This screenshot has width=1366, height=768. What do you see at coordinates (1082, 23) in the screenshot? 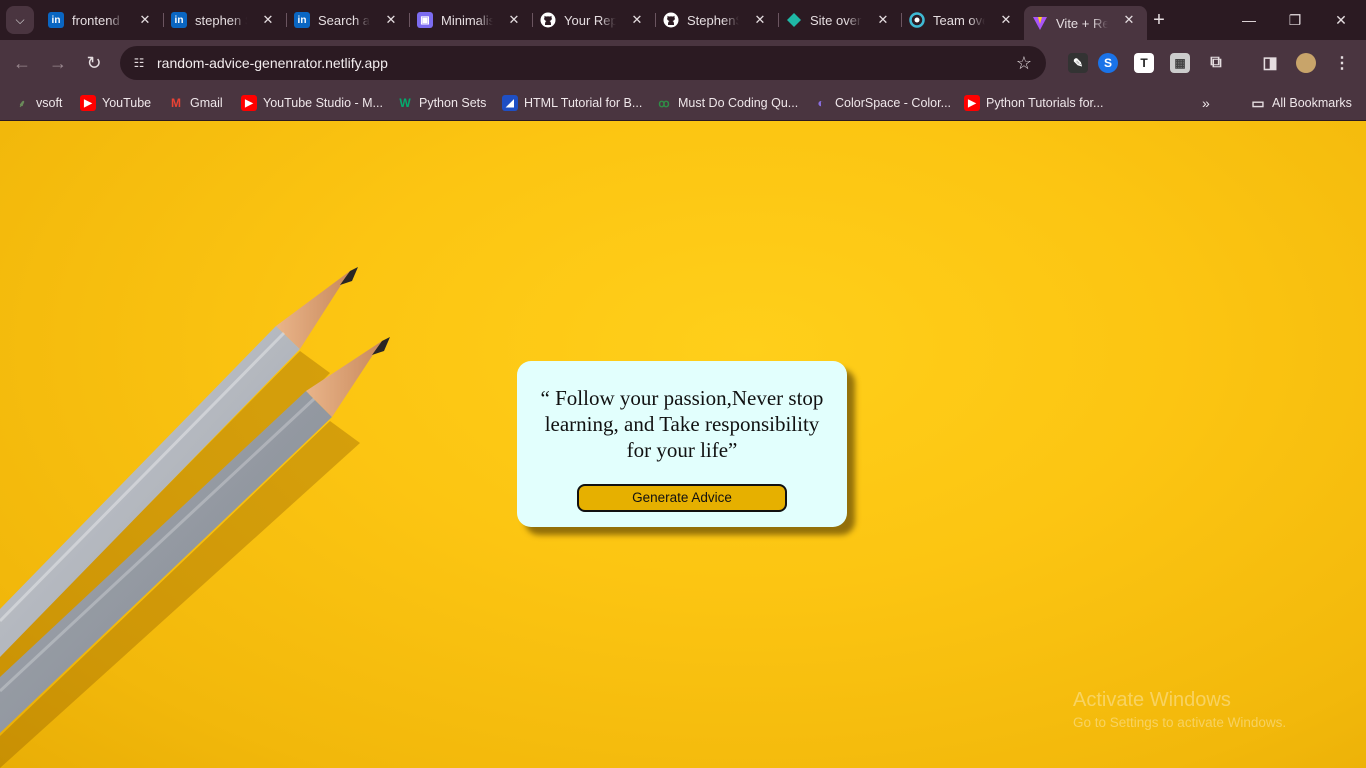
I see `tab-title: Vite + React` at bounding box center [1082, 23].